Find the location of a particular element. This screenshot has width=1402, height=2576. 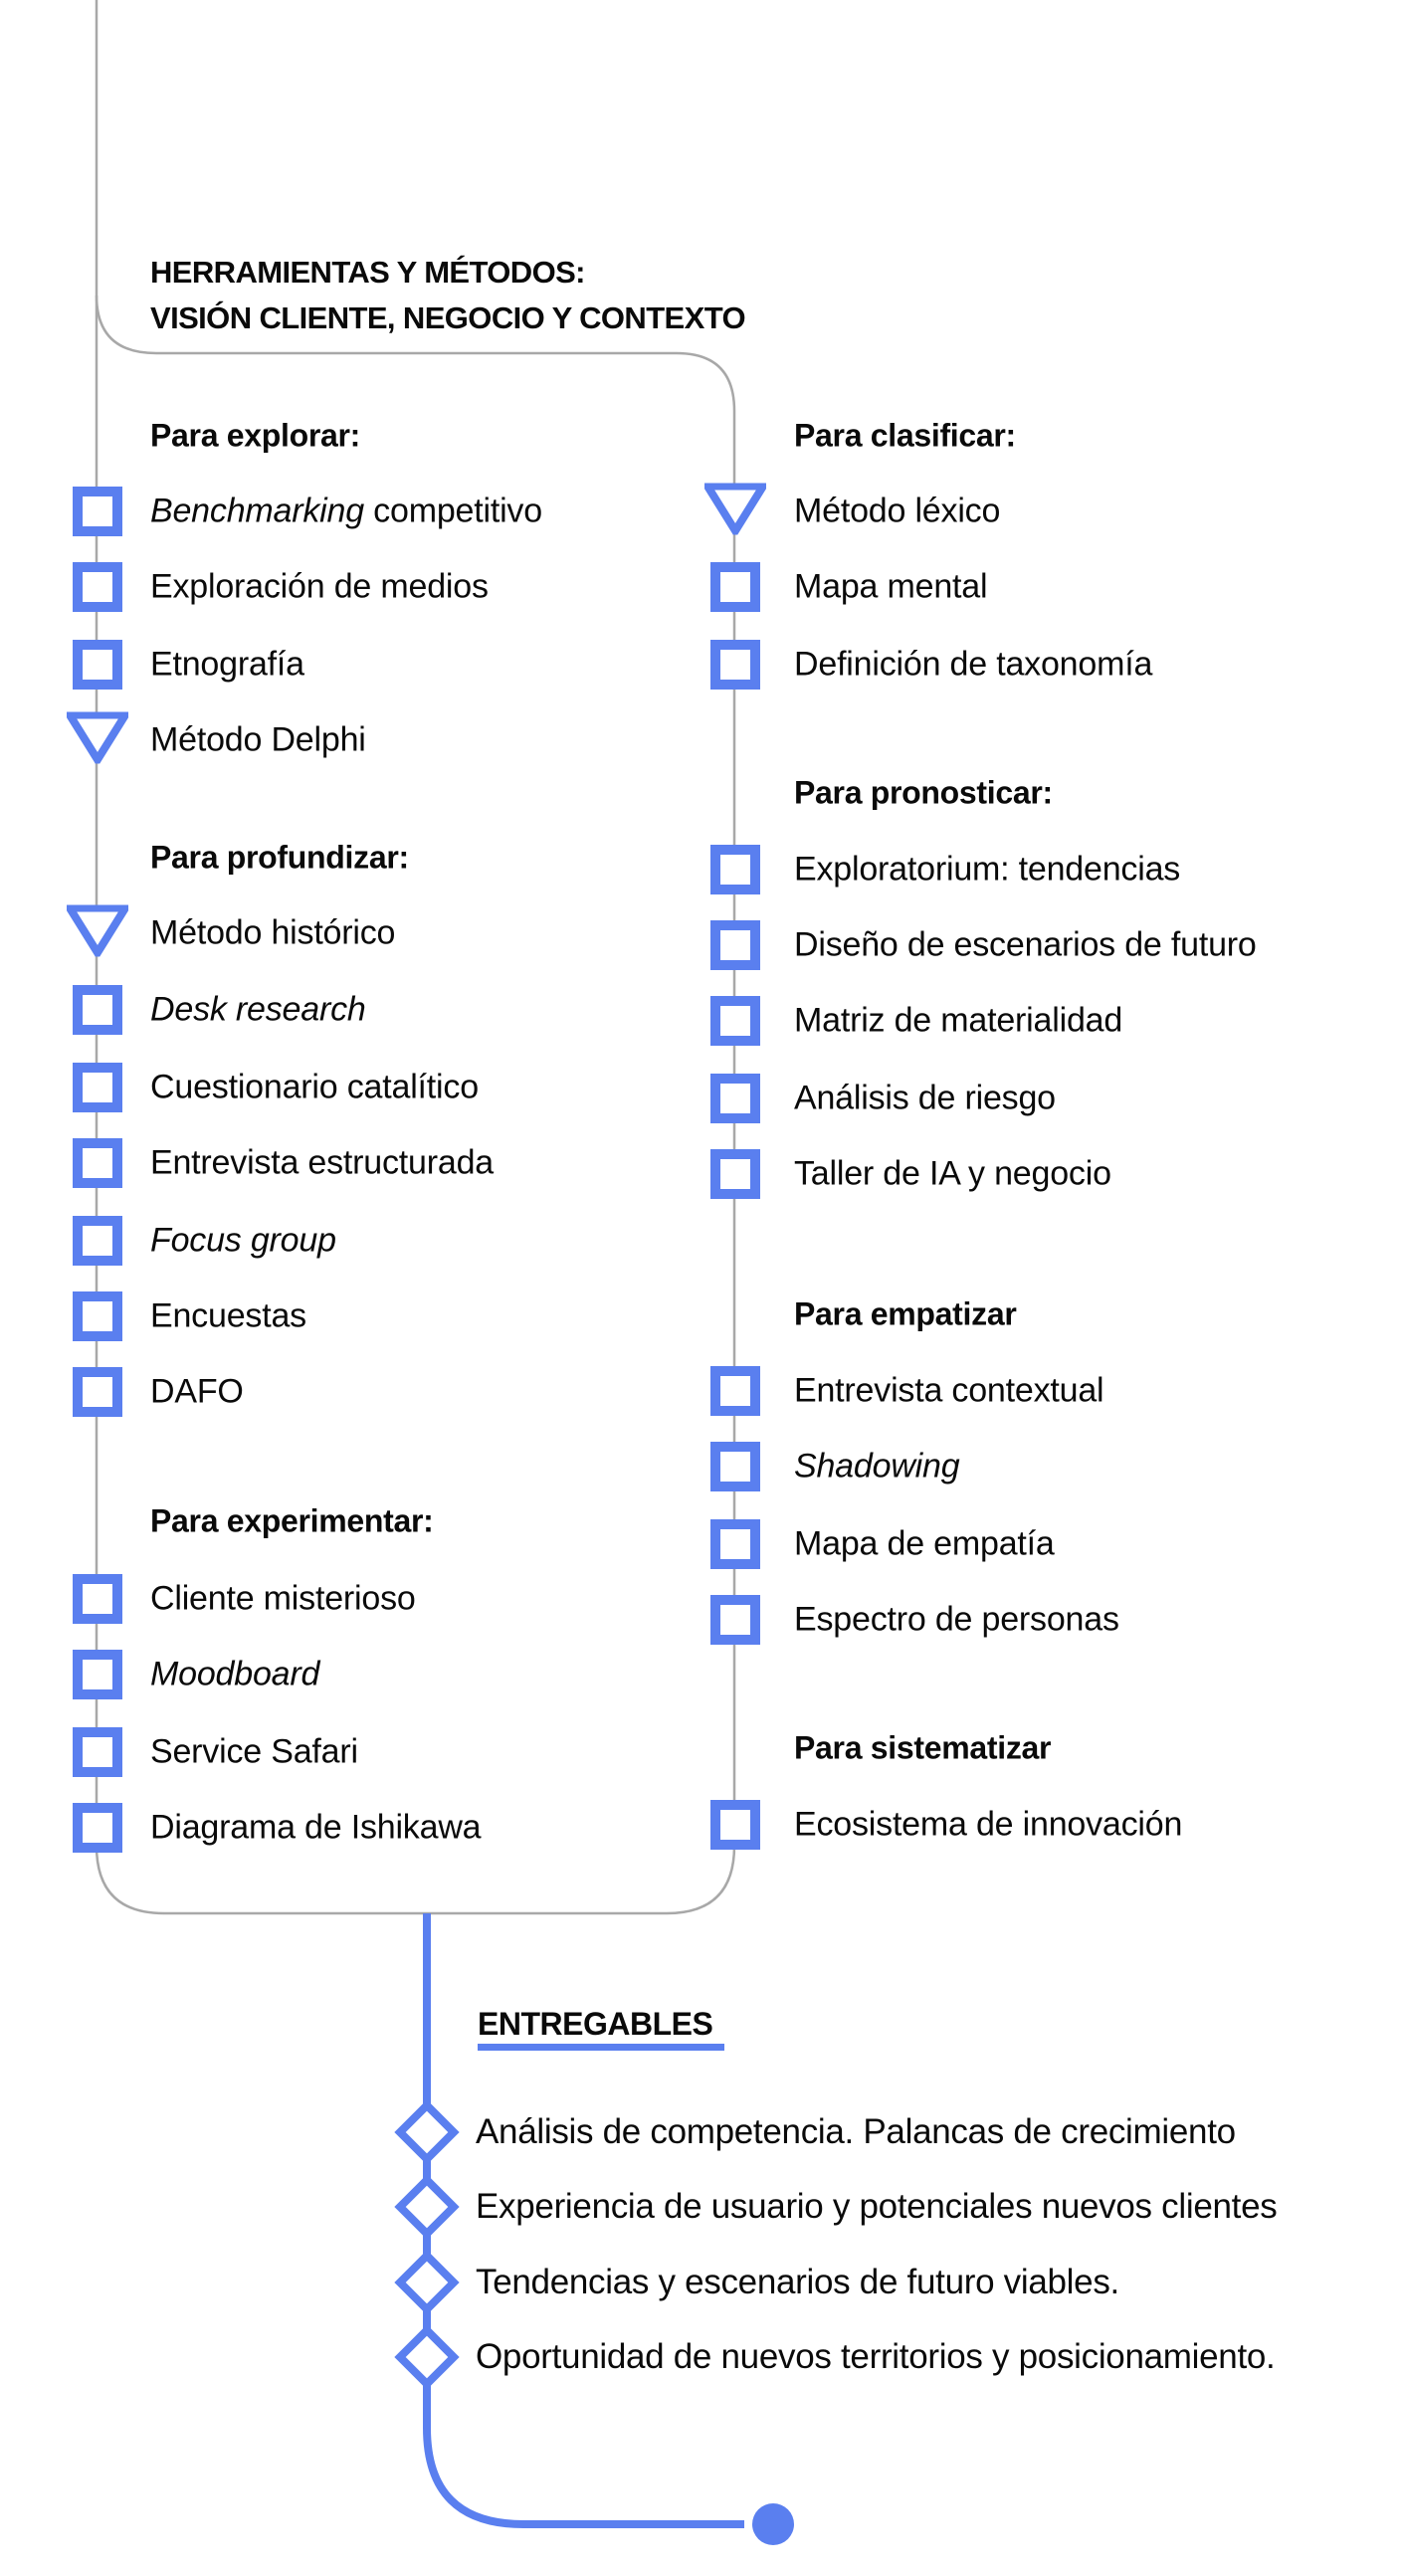

left-method-item: Focus group is located at coordinates (243, 1241).